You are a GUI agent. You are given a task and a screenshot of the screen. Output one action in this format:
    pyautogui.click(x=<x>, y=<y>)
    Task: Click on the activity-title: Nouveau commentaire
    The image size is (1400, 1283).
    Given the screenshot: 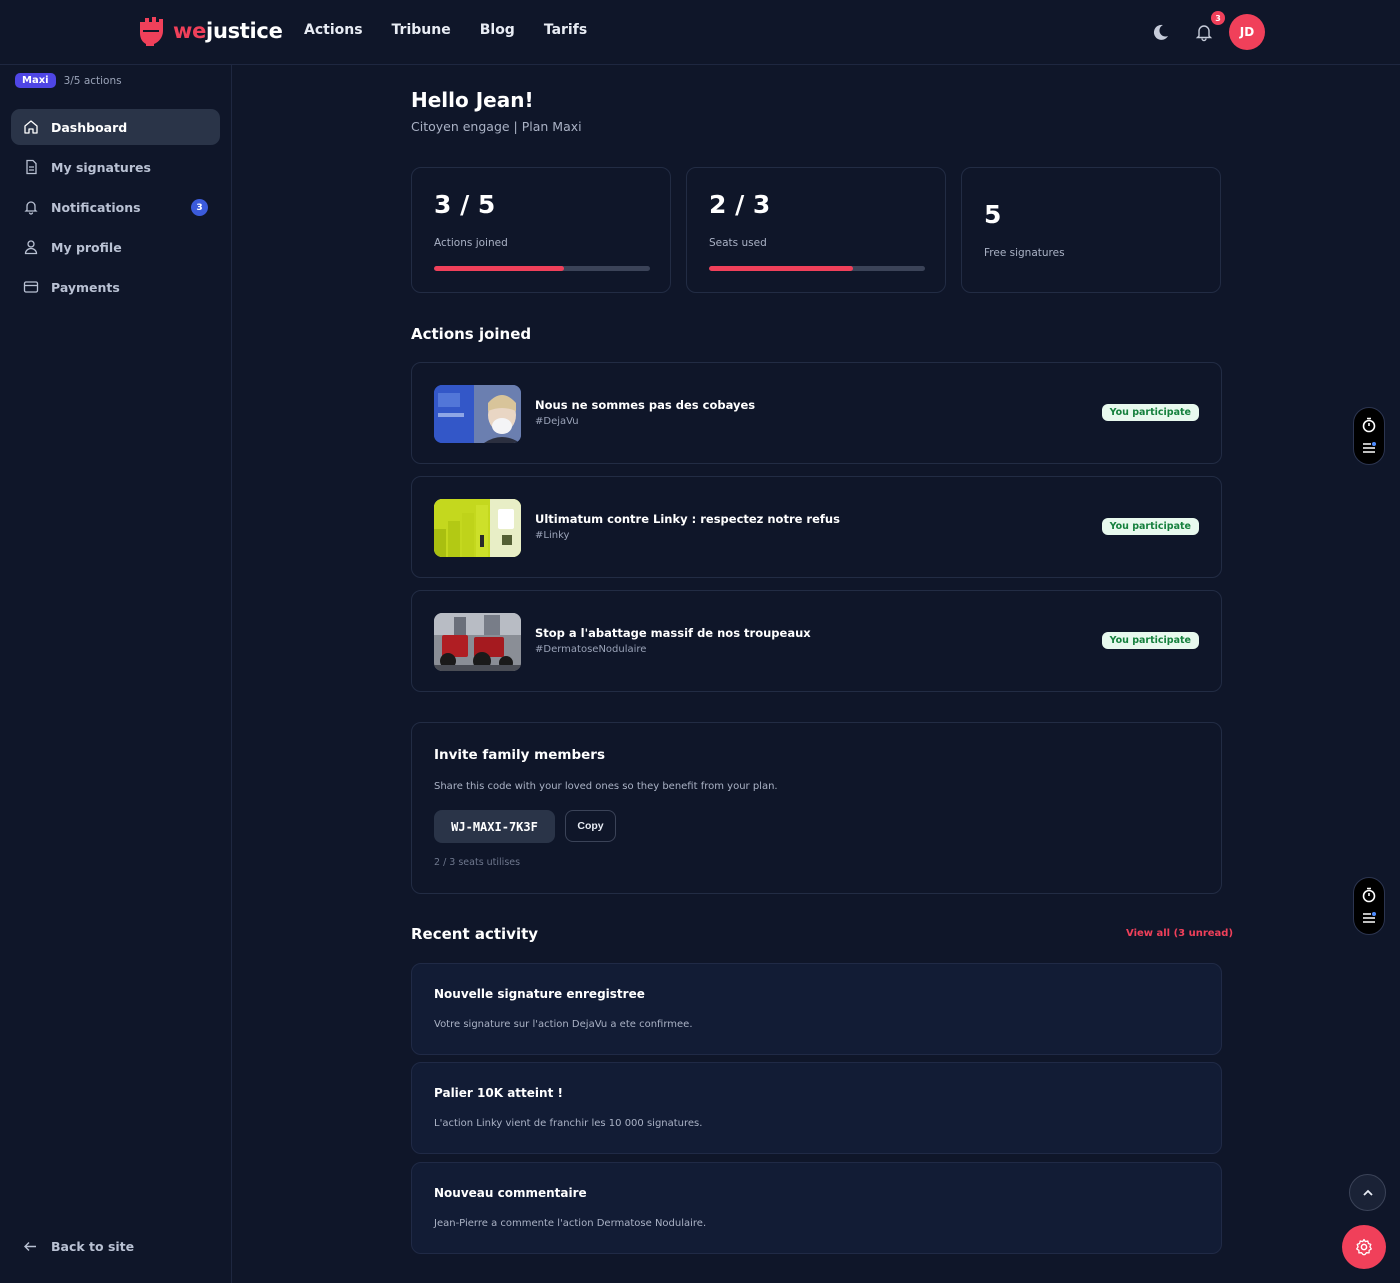 What is the action you would take?
    pyautogui.click(x=510, y=1193)
    